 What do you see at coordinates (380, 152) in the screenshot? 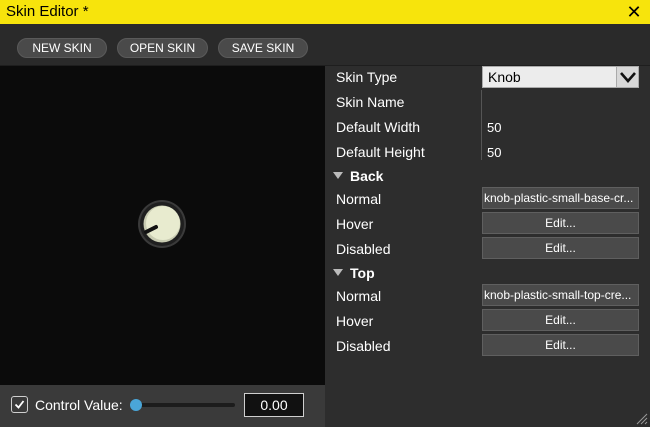
I see `default-height-label: Default Height` at bounding box center [380, 152].